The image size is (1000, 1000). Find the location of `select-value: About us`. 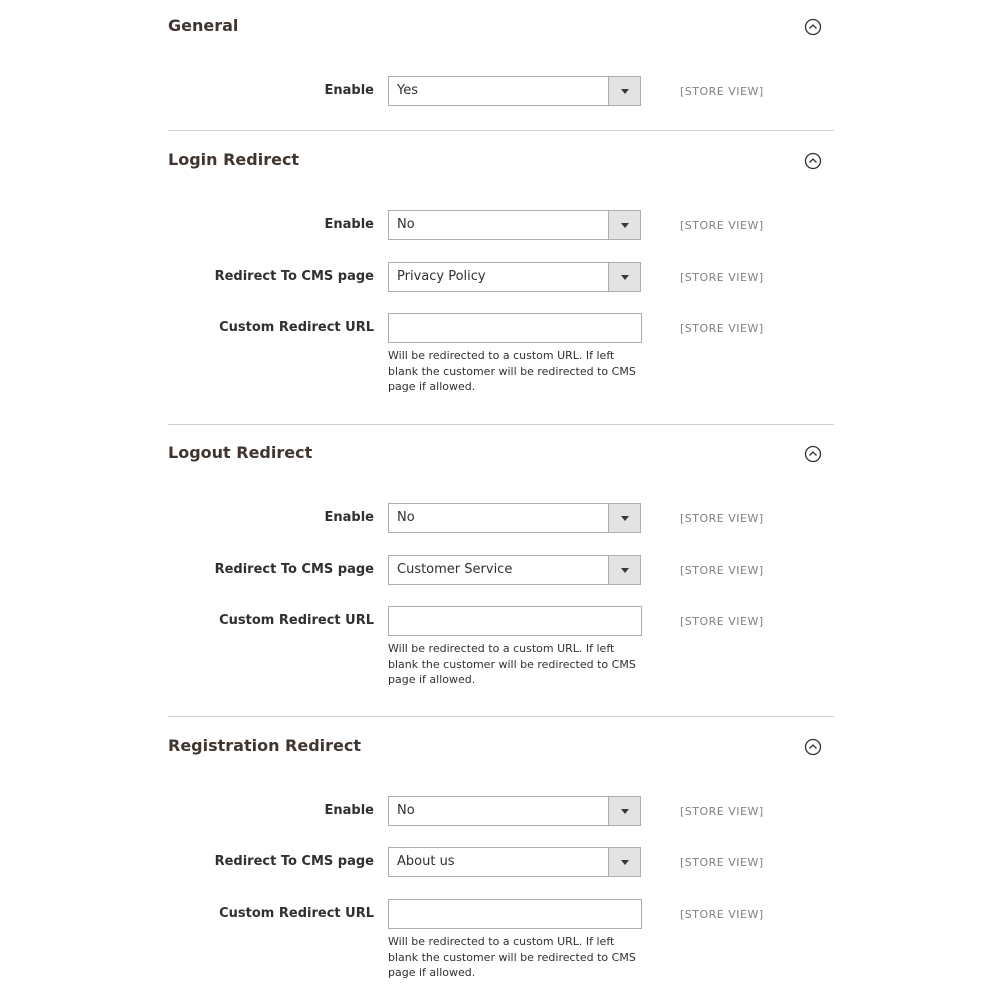

select-value: About us is located at coordinates (426, 861).